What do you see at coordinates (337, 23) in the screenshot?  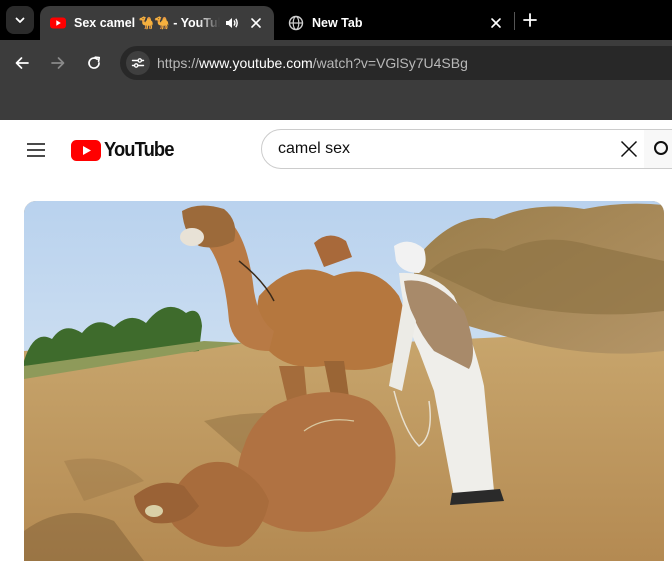 I see `tab-title: New Tab` at bounding box center [337, 23].